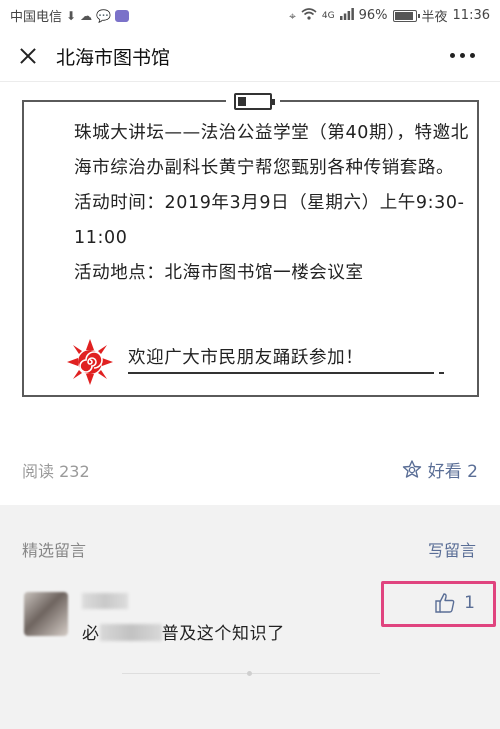  Describe the element at coordinates (104, 15) in the screenshot. I see `chat-bubble-icon: 💬` at that location.